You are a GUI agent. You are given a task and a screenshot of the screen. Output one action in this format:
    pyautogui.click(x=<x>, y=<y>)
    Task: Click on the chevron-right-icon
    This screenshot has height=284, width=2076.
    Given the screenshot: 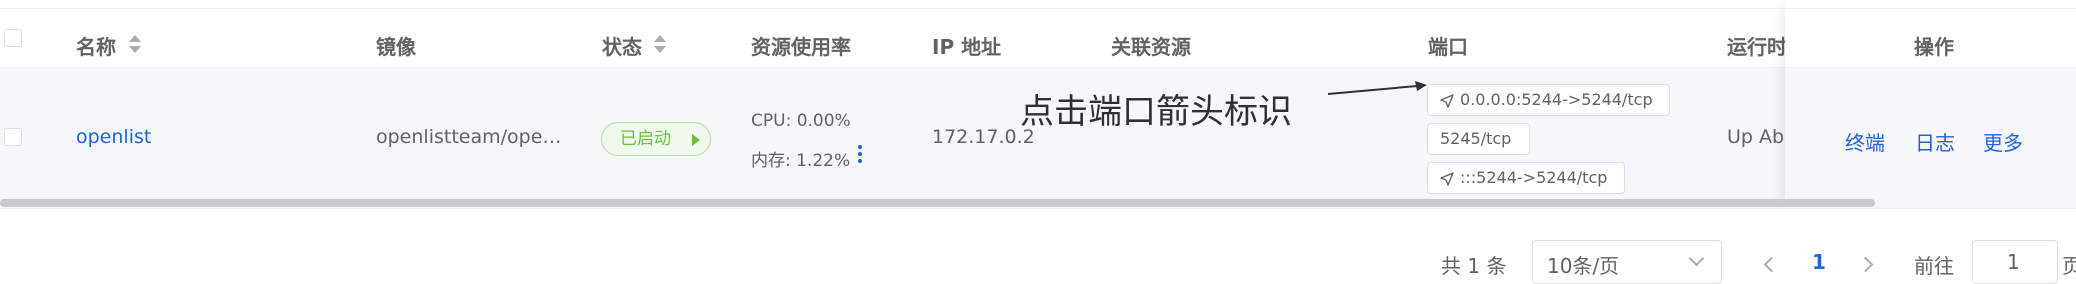 What is the action you would take?
    pyautogui.click(x=1865, y=264)
    